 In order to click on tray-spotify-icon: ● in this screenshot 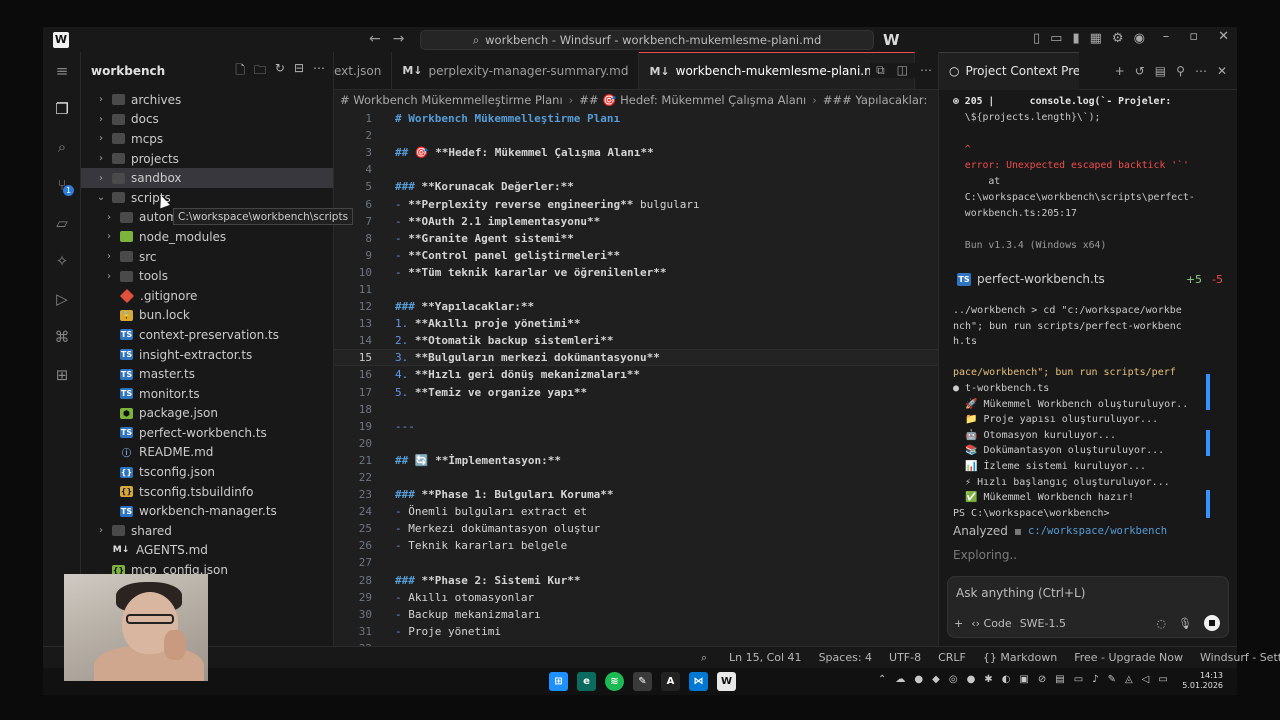, I will do `click(971, 679)`.